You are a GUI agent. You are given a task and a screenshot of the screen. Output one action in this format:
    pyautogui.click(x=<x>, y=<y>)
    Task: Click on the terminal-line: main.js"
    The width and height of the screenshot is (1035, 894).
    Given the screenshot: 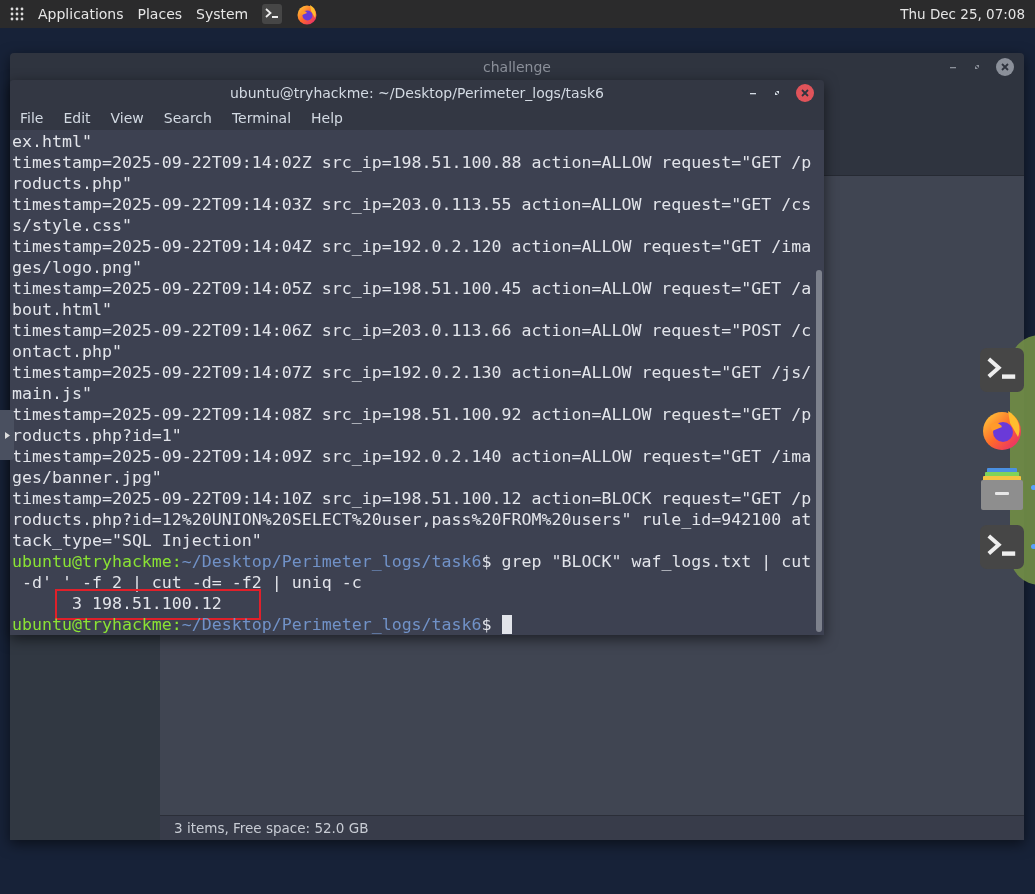 What is the action you would take?
    pyautogui.click(x=52, y=393)
    